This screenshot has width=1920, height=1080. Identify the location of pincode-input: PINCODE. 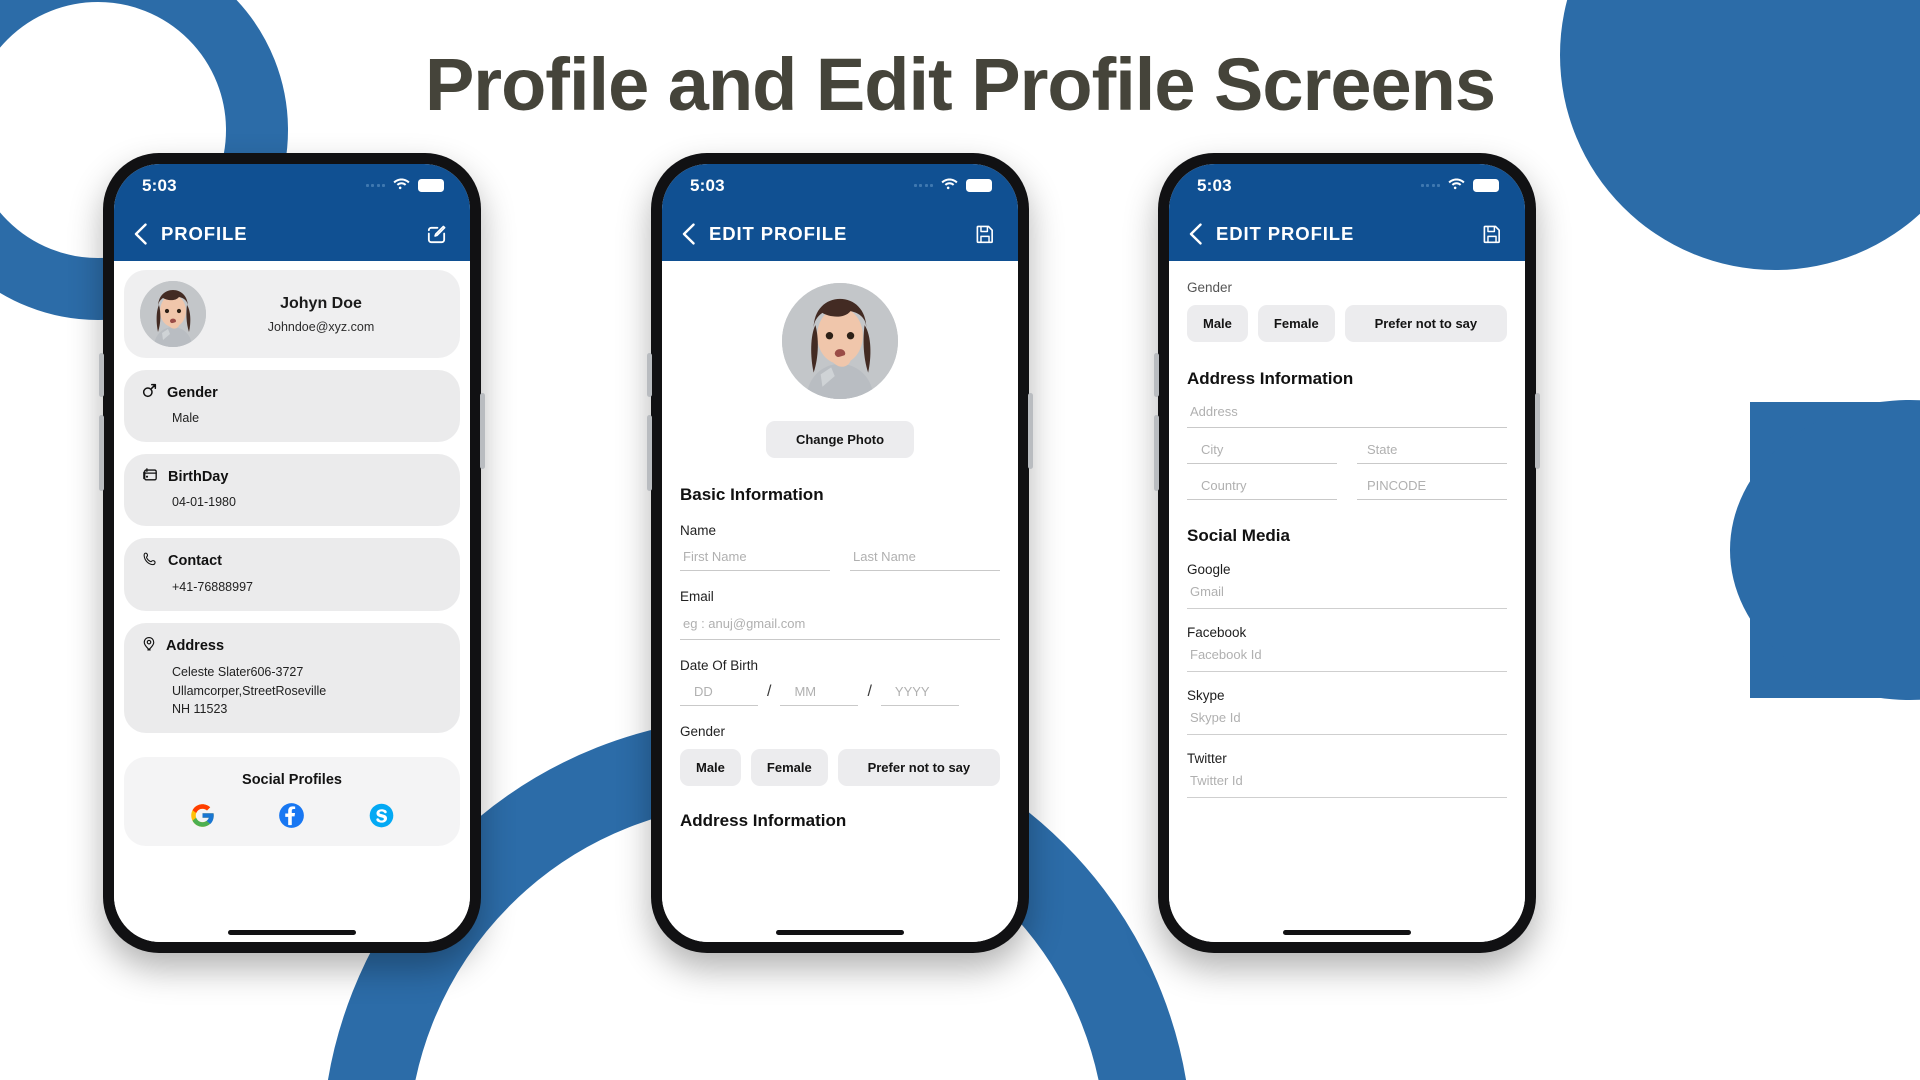
(1432, 487).